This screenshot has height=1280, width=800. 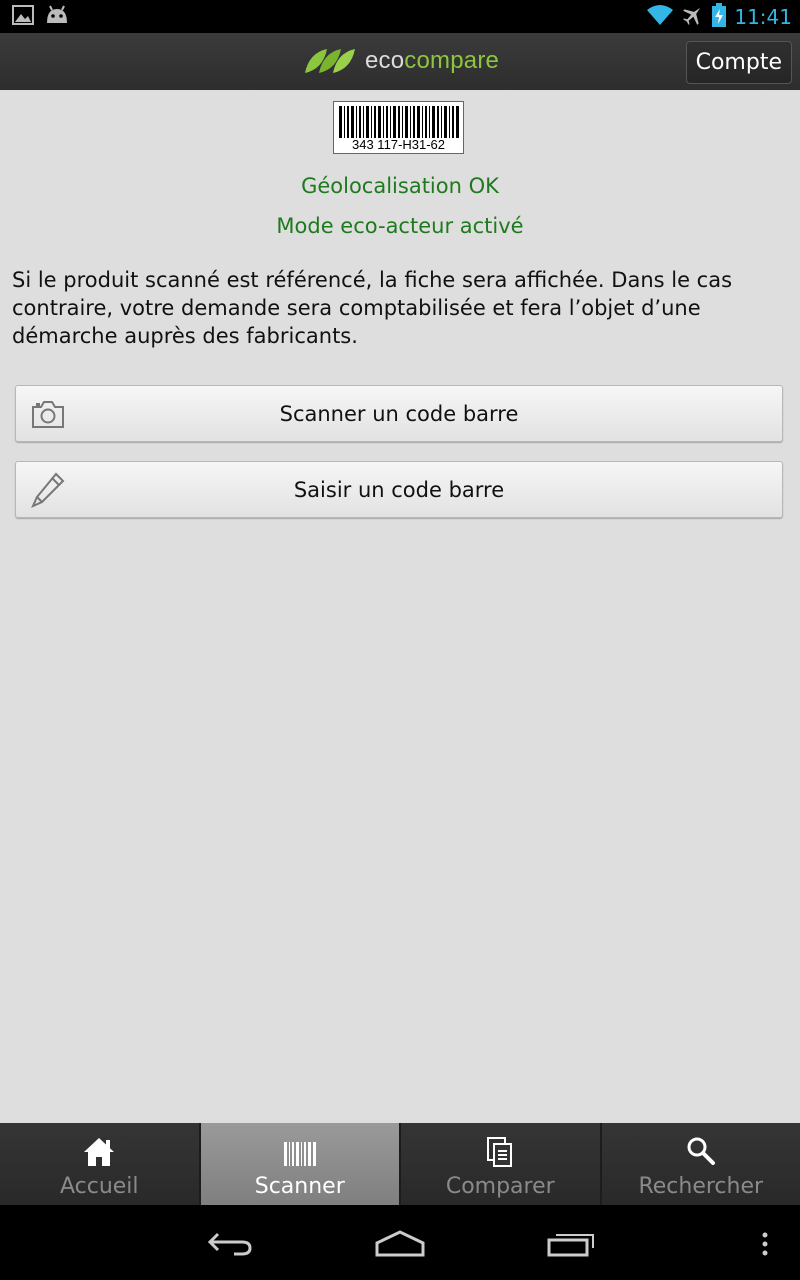 I want to click on enter-barcode-label: Saisir un code barre, so click(x=399, y=489).